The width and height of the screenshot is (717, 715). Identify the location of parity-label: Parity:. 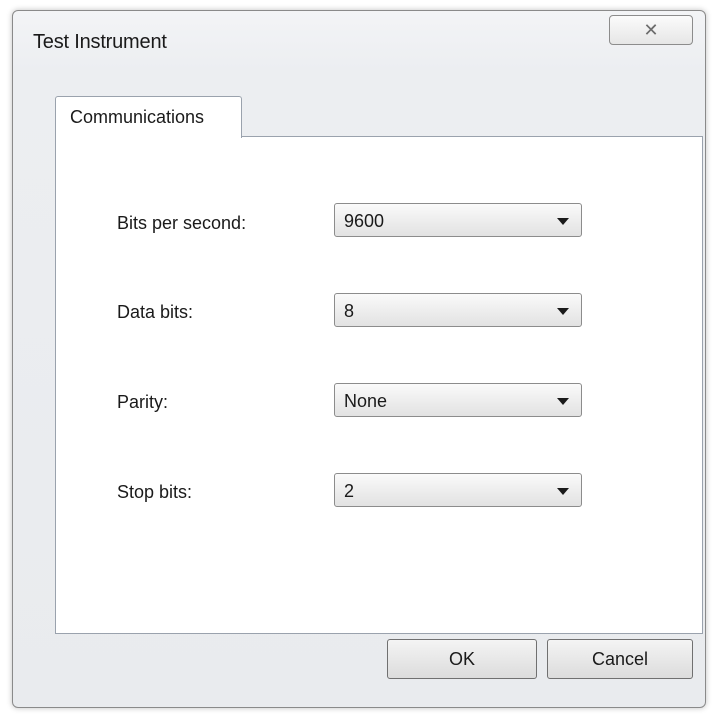
(143, 402).